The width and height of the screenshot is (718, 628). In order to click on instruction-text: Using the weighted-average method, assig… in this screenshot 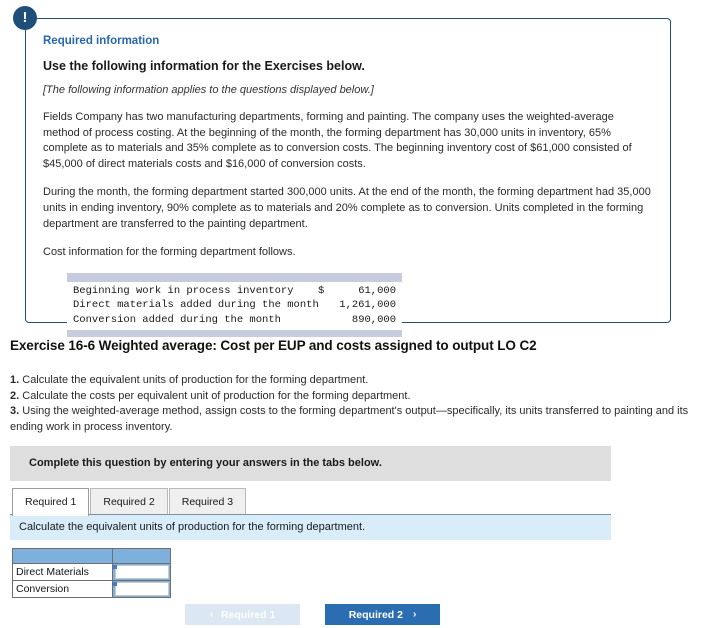, I will do `click(349, 419)`.